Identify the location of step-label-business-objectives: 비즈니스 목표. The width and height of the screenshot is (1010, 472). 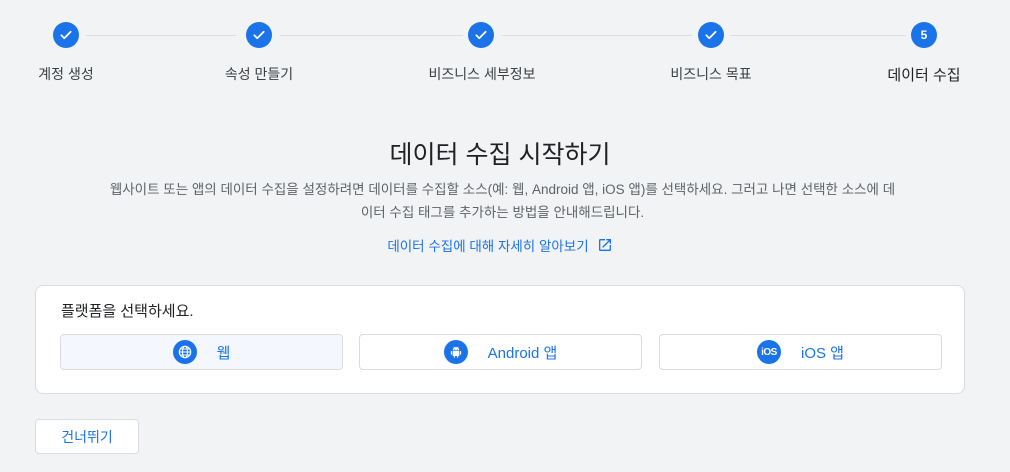
(711, 74).